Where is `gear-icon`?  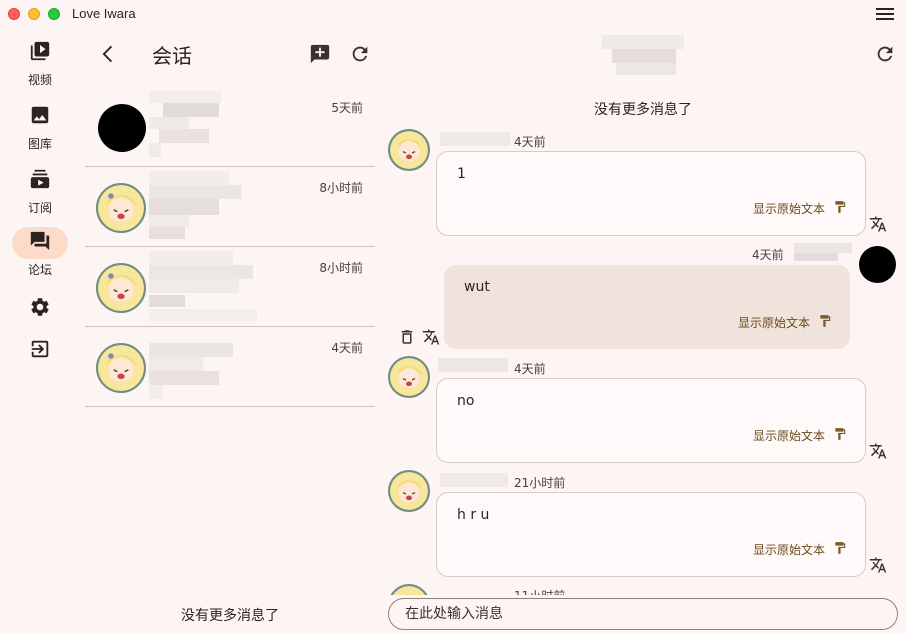 gear-icon is located at coordinates (40, 309).